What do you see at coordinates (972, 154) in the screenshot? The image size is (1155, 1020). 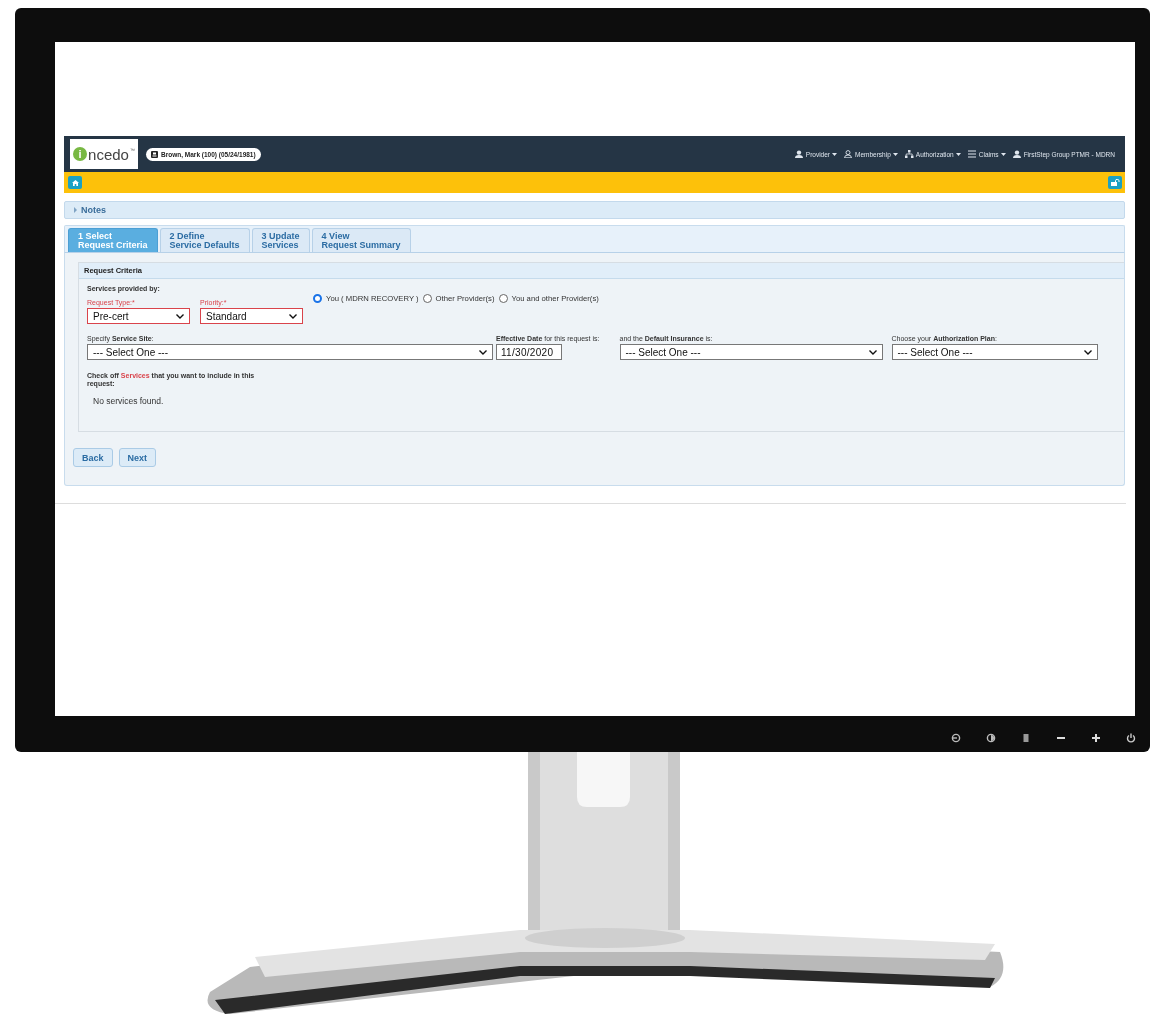 I see `list-icon` at bounding box center [972, 154].